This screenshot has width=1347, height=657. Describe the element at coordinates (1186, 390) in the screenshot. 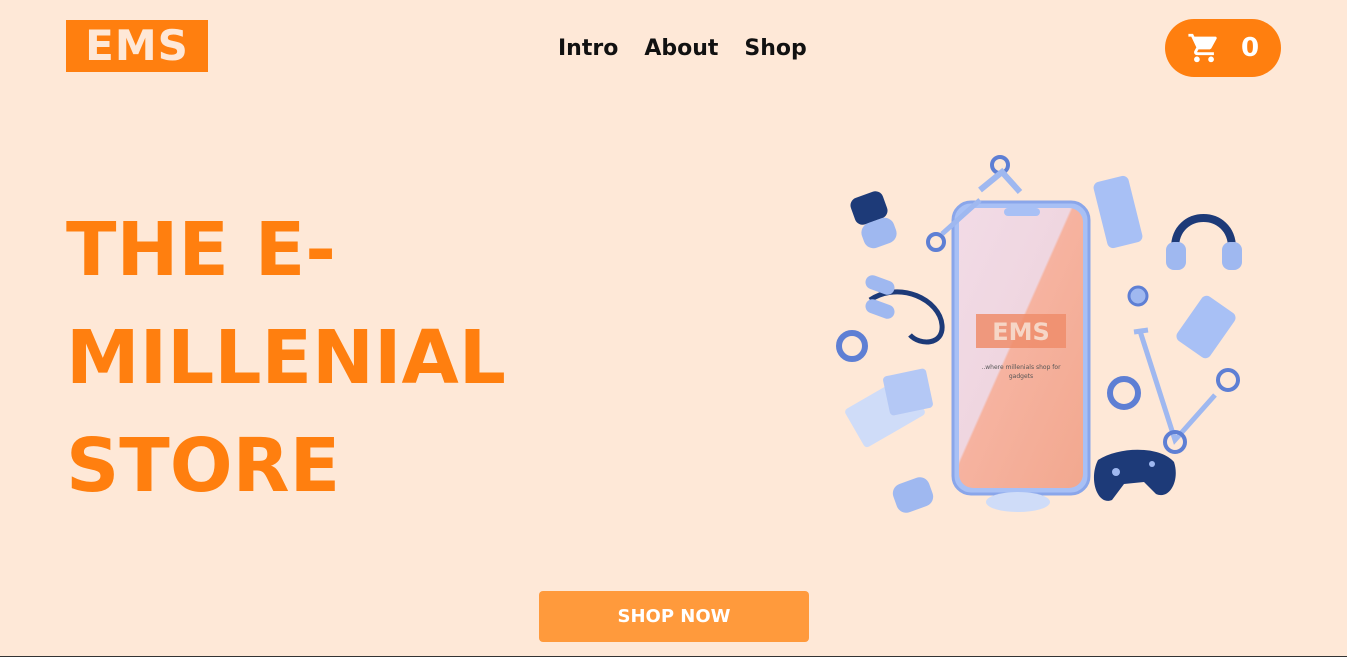

I see `scooter-icon` at that location.